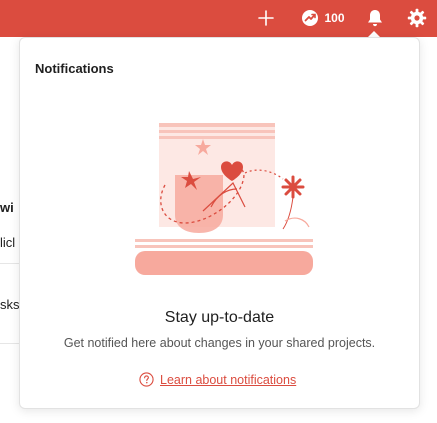 Image resolution: width=437 pixels, height=423 pixels. I want to click on question-circle-icon, so click(146, 379).